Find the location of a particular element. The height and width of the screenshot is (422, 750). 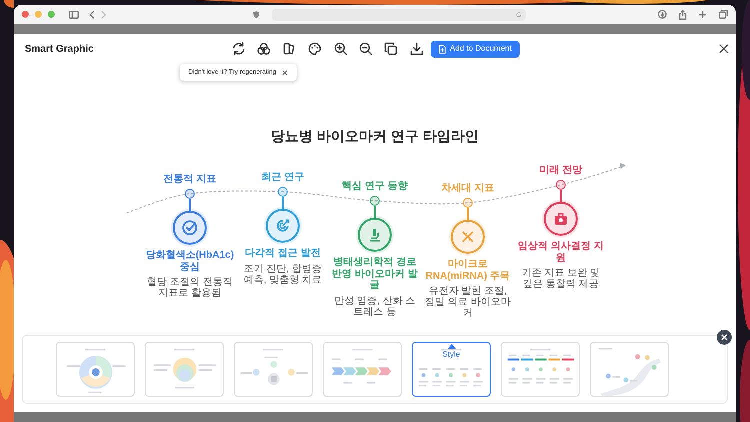

stage-title: 당화혈색소(HbA1c) 중심 is located at coordinates (190, 261).